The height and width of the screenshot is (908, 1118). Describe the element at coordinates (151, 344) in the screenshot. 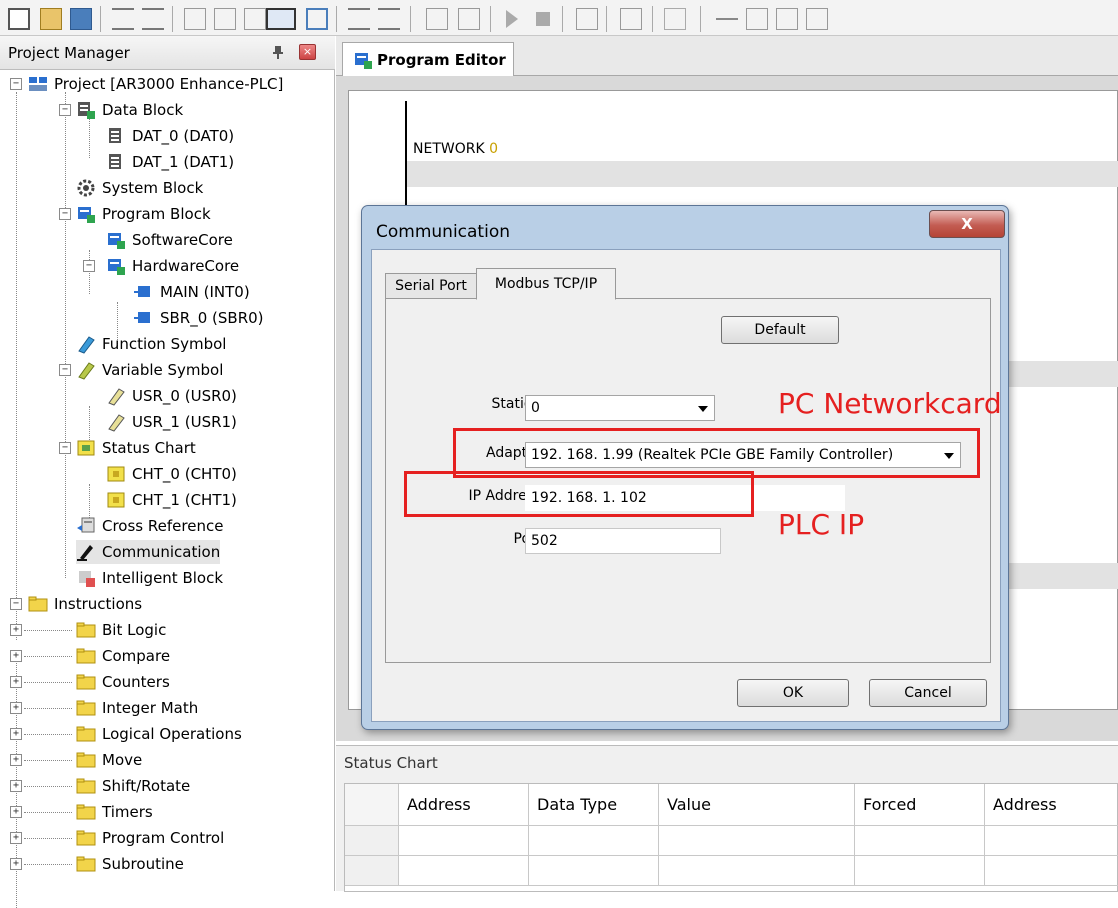

I see `tree-item-function-symbol: Function Symbol` at that location.